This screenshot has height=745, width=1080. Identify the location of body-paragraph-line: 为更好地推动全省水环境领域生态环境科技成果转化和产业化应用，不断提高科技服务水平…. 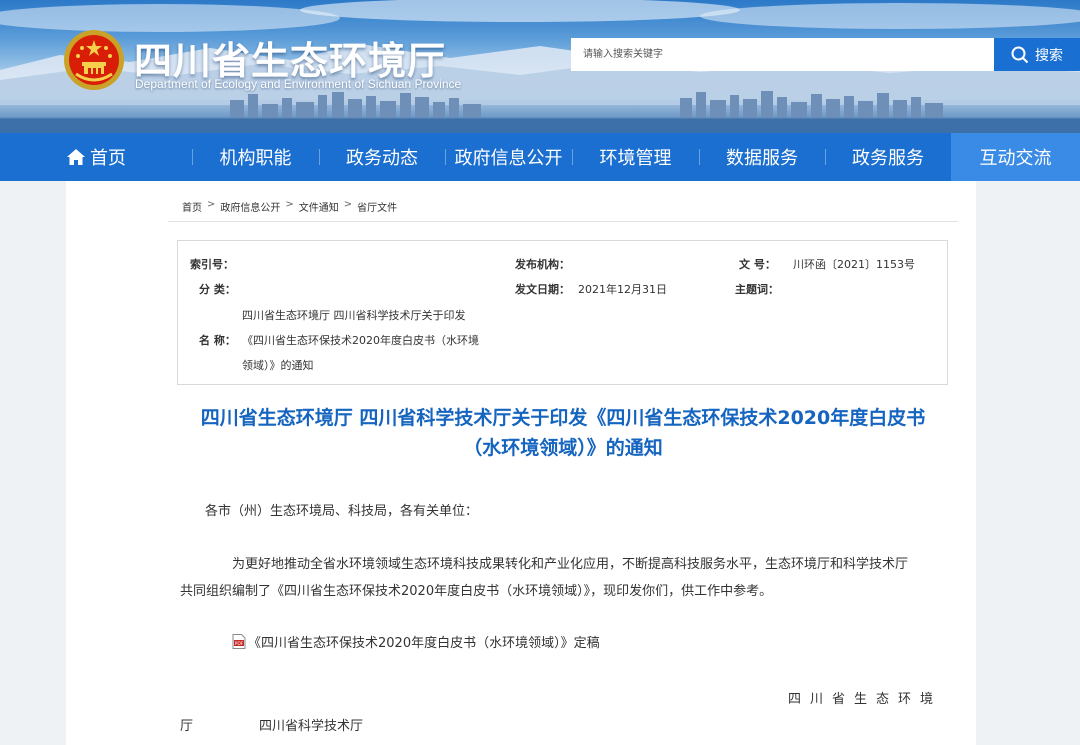
(570, 564).